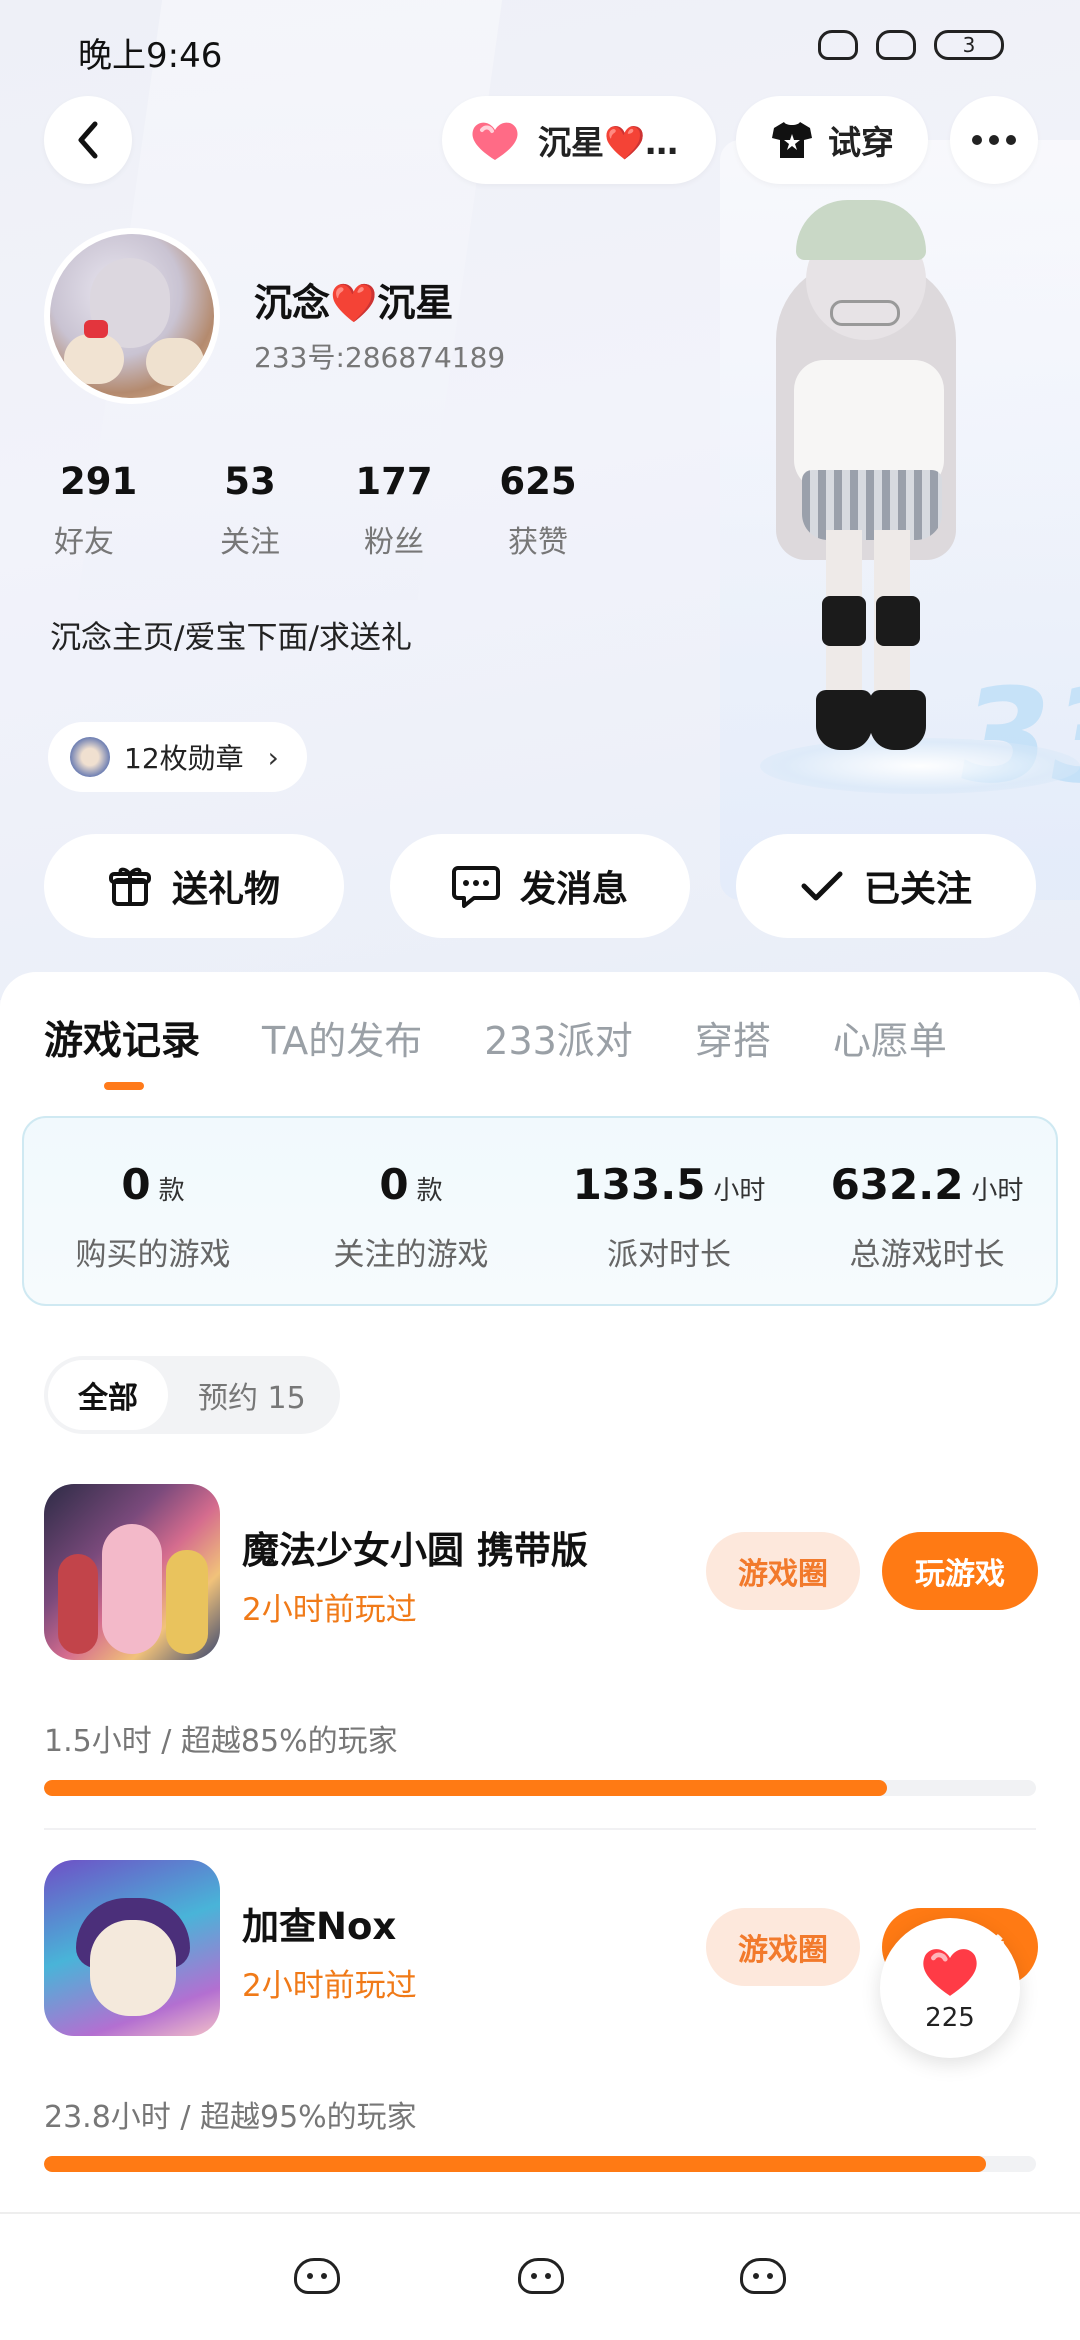  I want to click on game-filter: 全部 预约 15, so click(192, 1395).